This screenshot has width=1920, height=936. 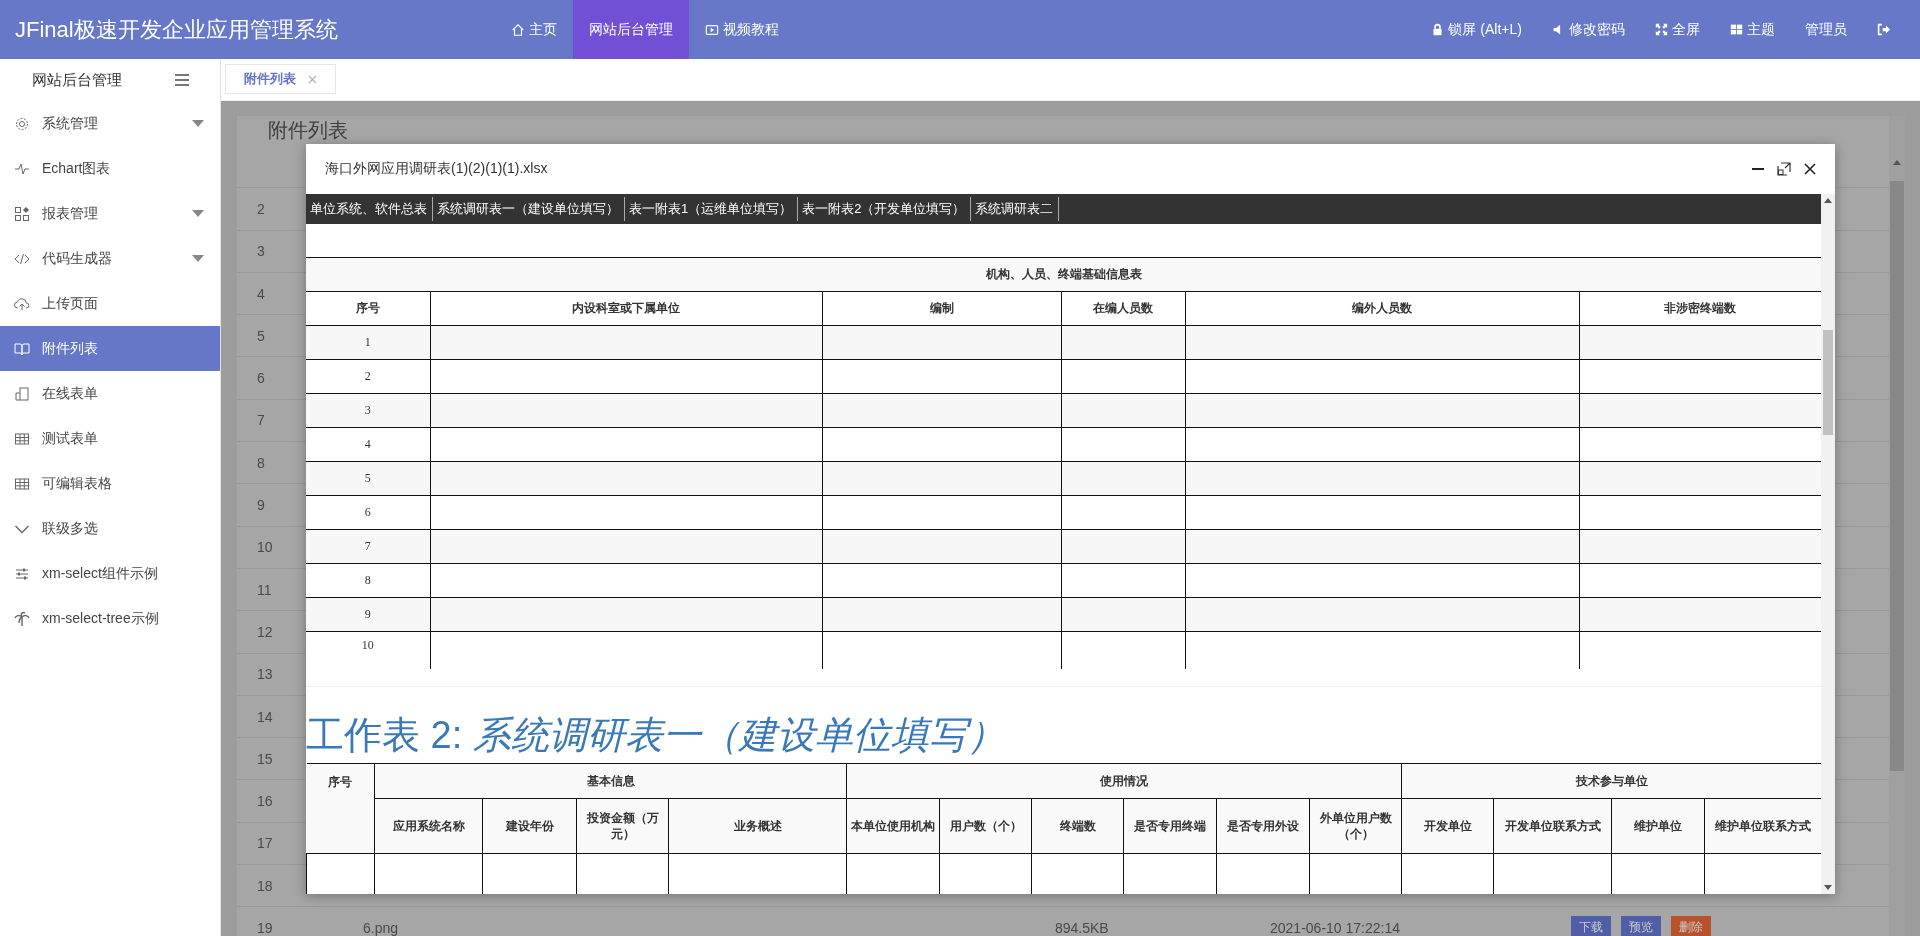 I want to click on header-link: 管理员, so click(x=1826, y=29).